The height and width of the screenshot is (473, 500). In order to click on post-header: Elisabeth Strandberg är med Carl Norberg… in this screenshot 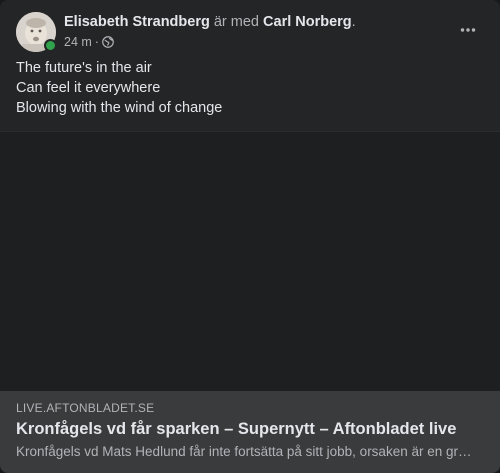, I will do `click(250, 32)`.